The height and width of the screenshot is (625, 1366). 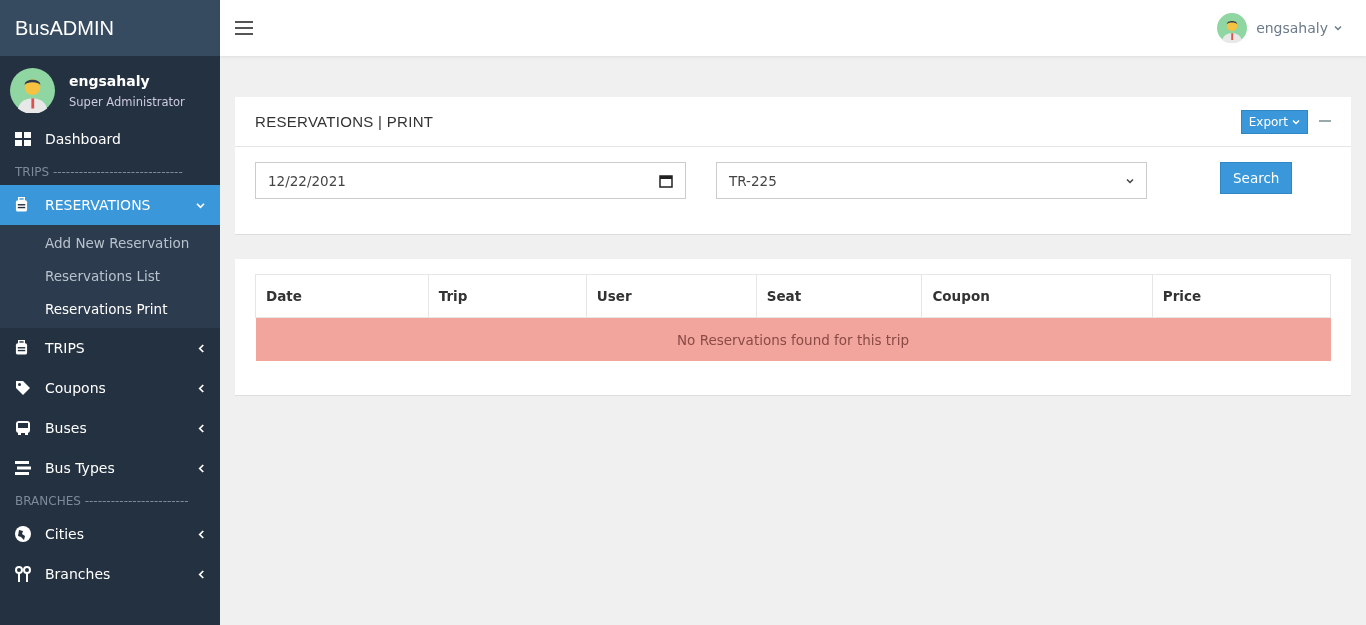 What do you see at coordinates (110, 534) in the screenshot?
I see `sidebar-item: Cities` at bounding box center [110, 534].